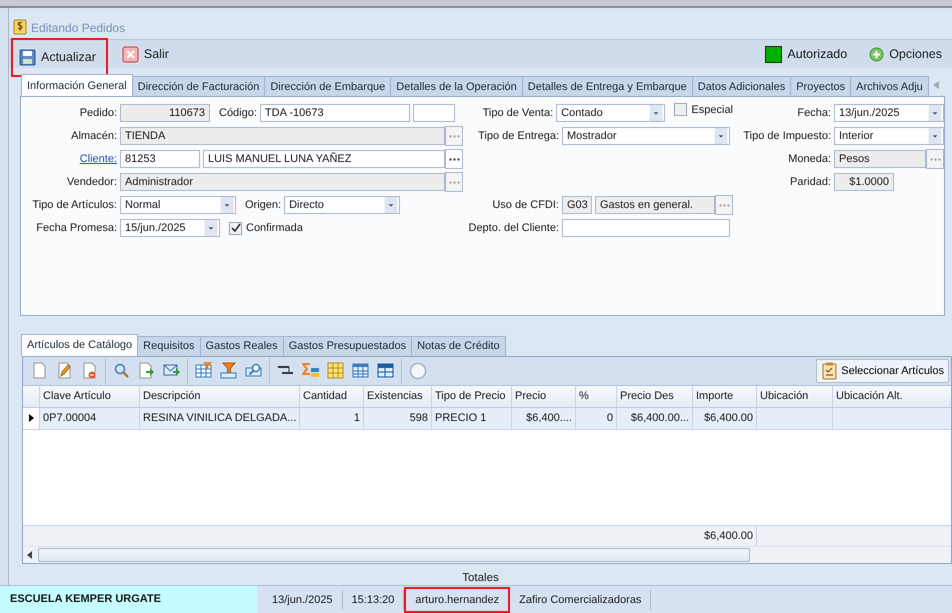 This screenshot has width=952, height=613. Describe the element at coordinates (93, 136) in the screenshot. I see `field-label: Almacén:` at that location.